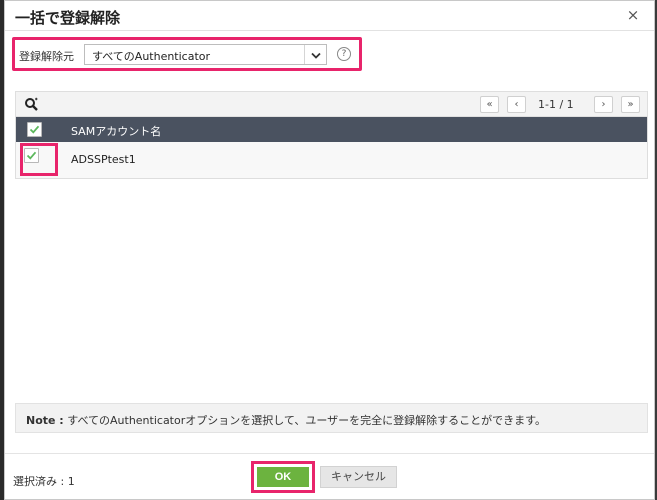 Image resolution: width=657 pixels, height=500 pixels. I want to click on unenroll-source-row: 登録解除元 すべてのAuthenticator ?, so click(187, 54).